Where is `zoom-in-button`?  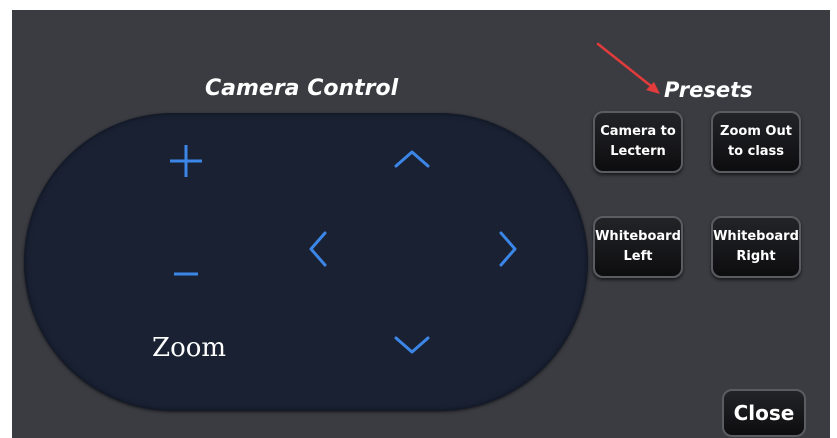 zoom-in-button is located at coordinates (186, 161).